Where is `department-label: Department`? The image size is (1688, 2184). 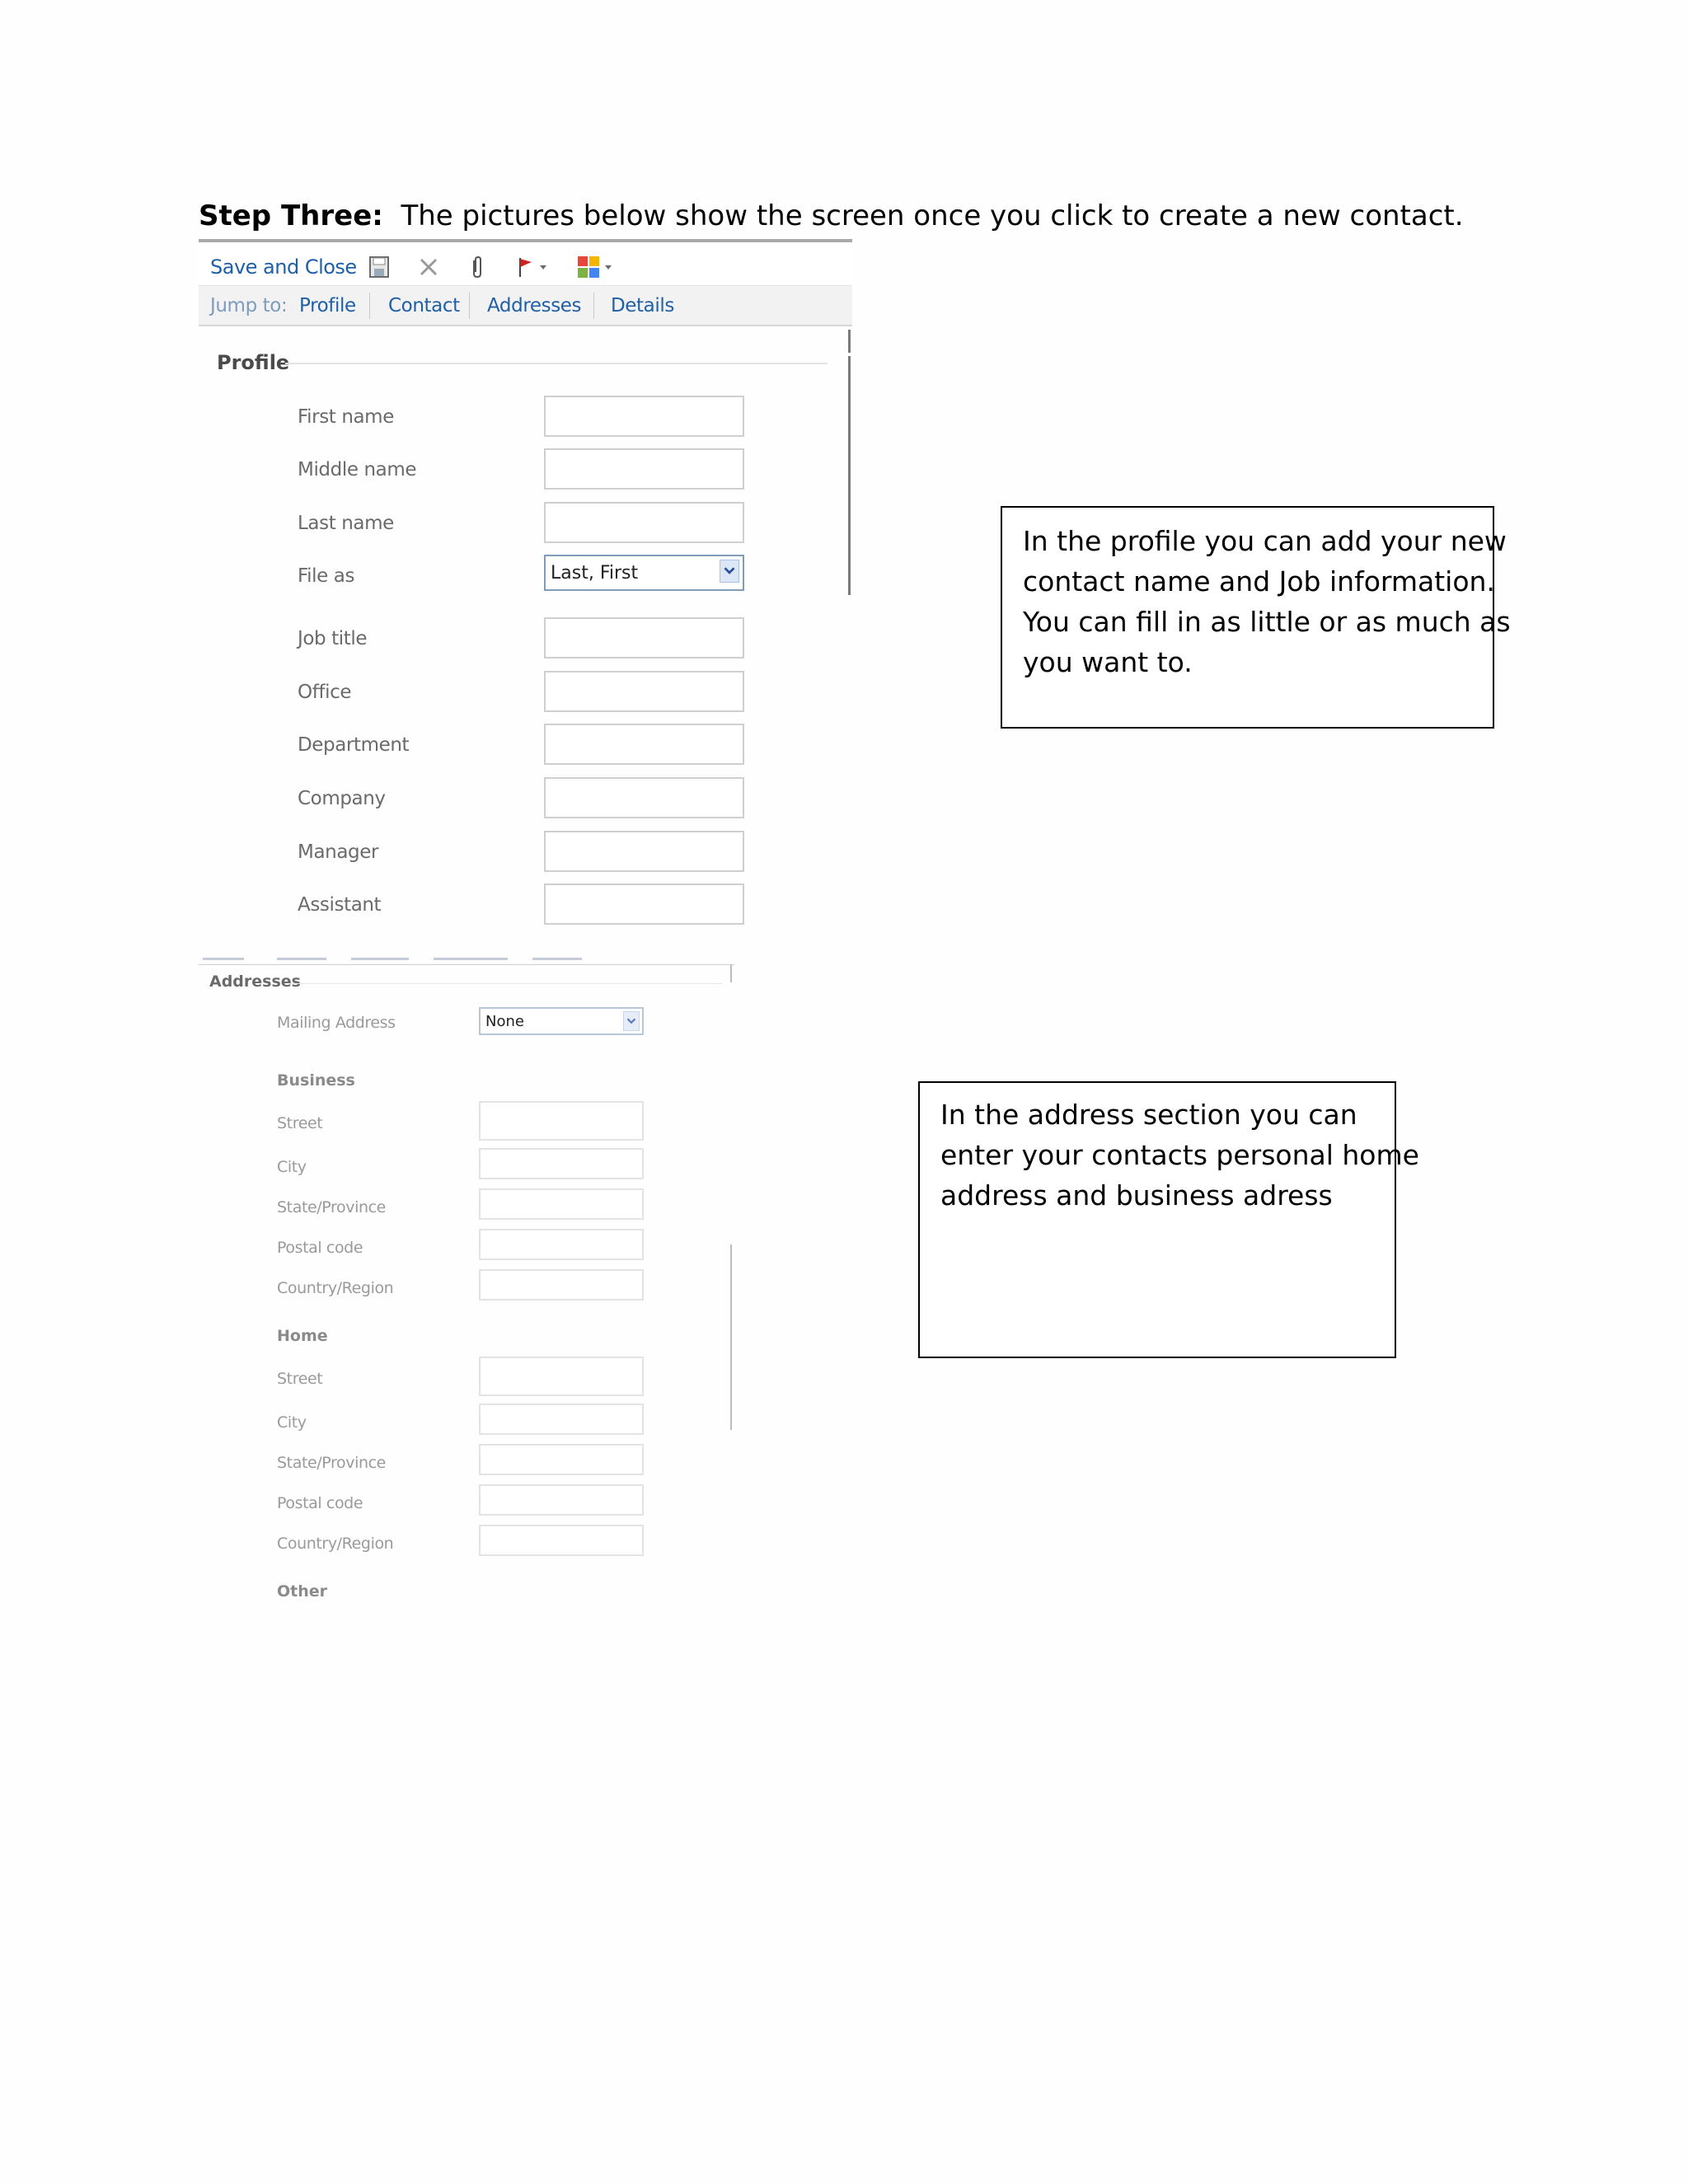 department-label: Department is located at coordinates (354, 745).